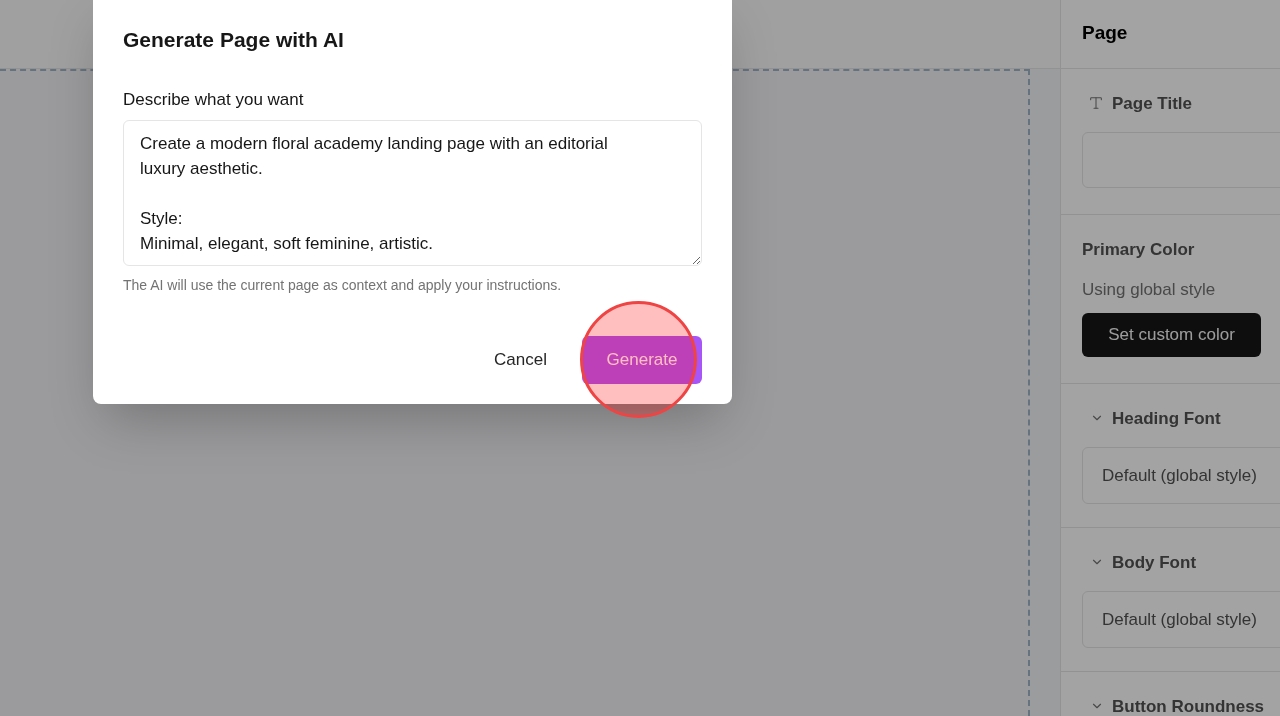  Describe the element at coordinates (213, 100) in the screenshot. I see `prompt-label: Describe what you want` at that location.